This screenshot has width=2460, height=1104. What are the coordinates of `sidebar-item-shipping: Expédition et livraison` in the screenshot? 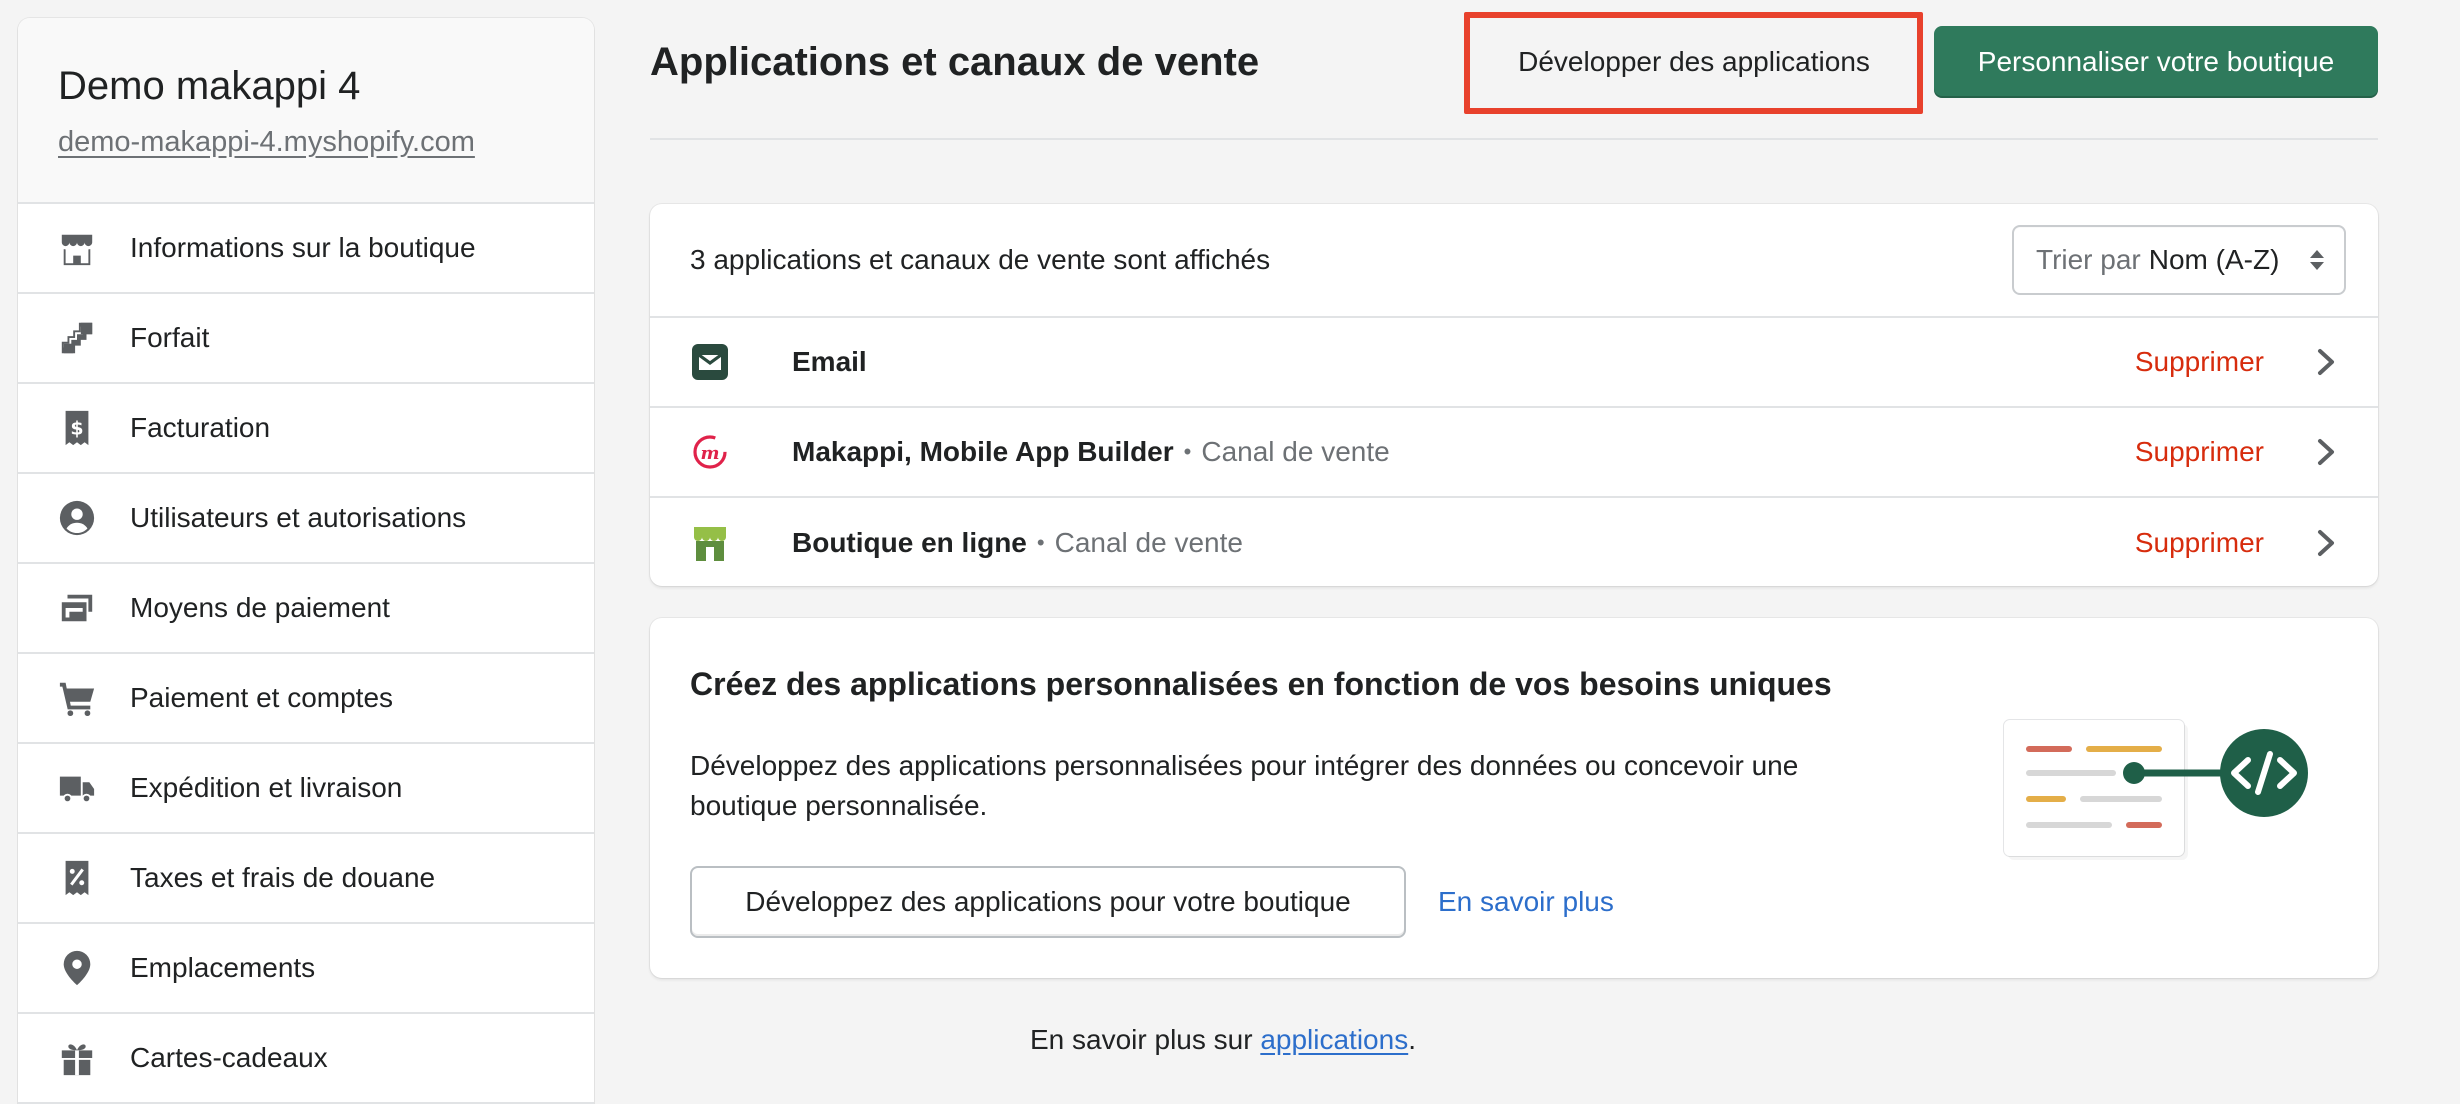 It's located at (306, 789).